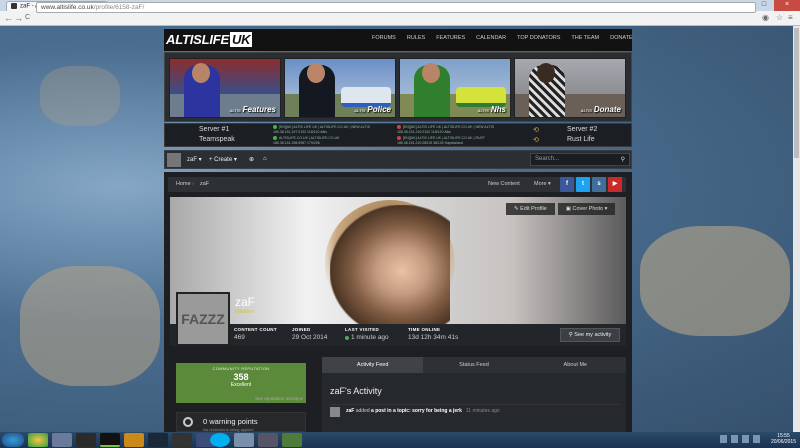 Image resolution: width=800 pixels, height=448 pixels. What do you see at coordinates (27, 17) in the screenshot?
I see `reload-button: C` at bounding box center [27, 17].